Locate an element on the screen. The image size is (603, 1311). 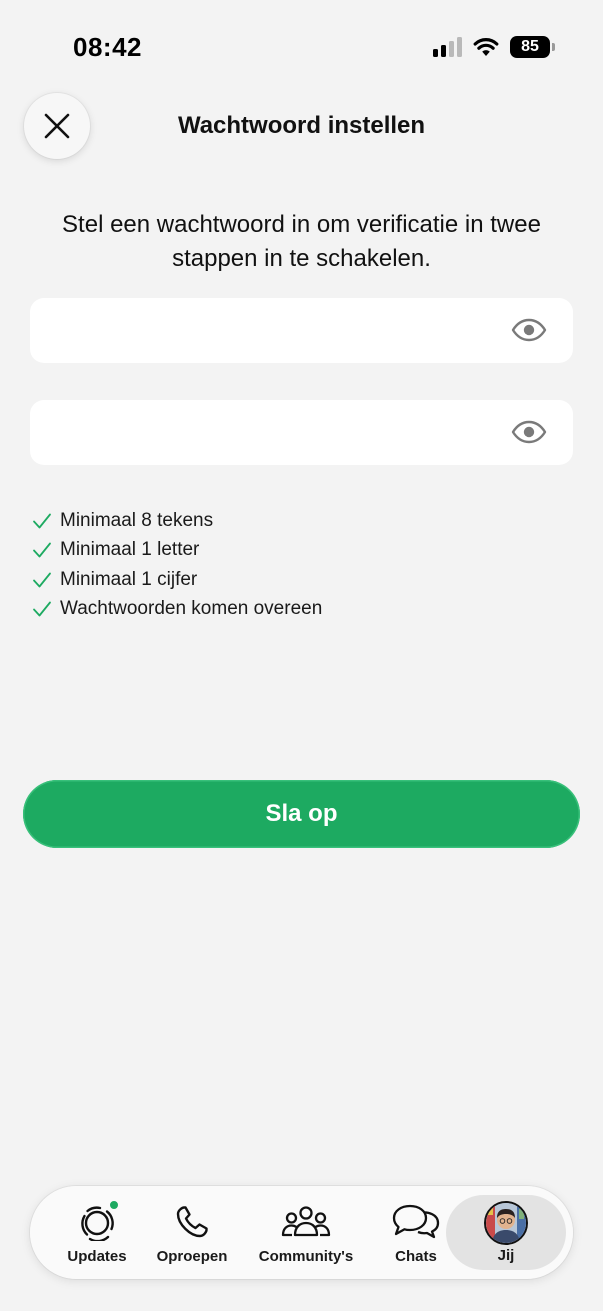
page-title: Wachtwoord instellen is located at coordinates (301, 125).